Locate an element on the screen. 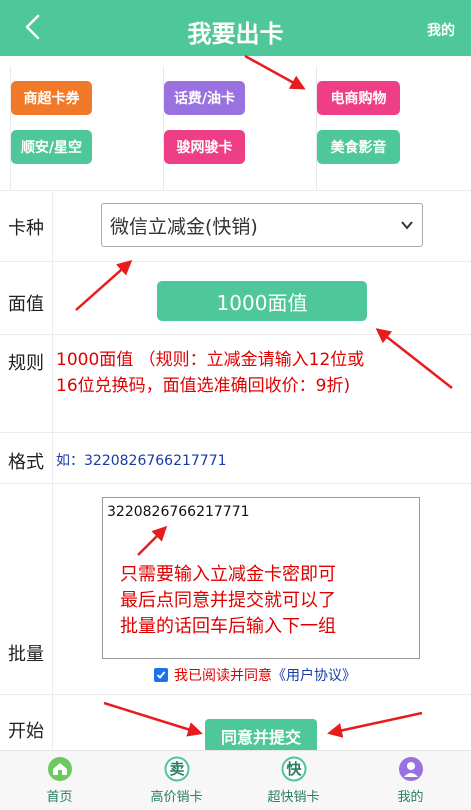  tab-sell-fast: 快 超快销卡 is located at coordinates (293, 780).